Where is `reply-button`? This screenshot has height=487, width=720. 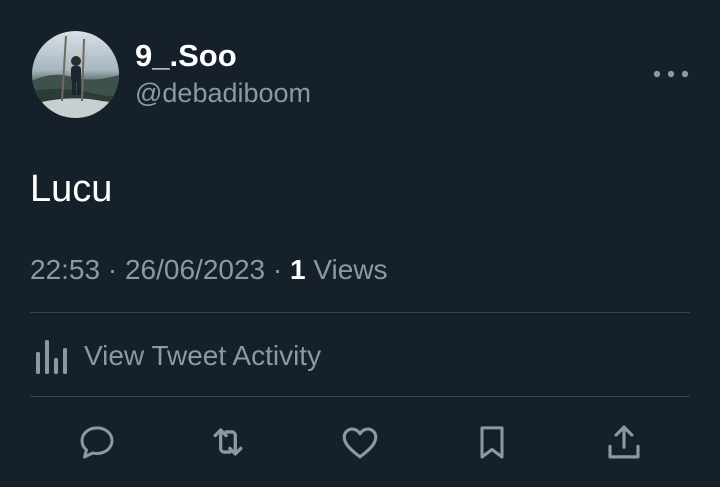
reply-button is located at coordinates (97, 442).